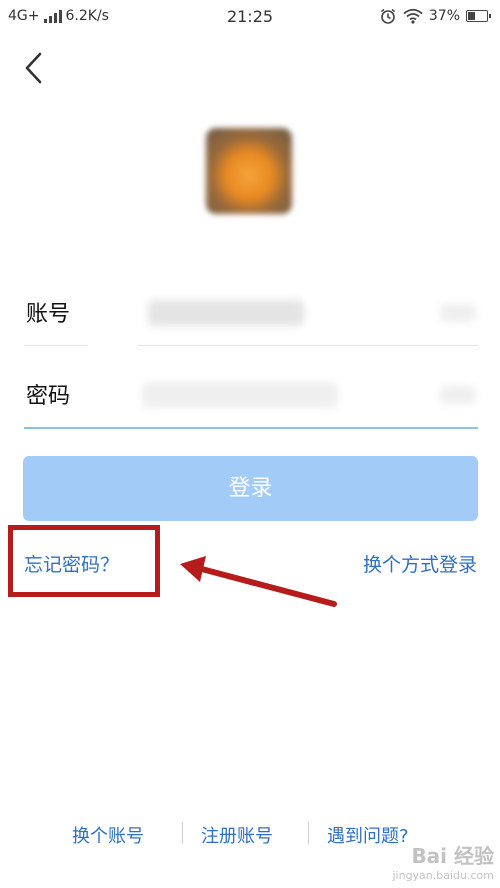 This screenshot has width=500, height=888. Describe the element at coordinates (250, 17) in the screenshot. I see `status-bar: 4G+ 6.2K/s 21:25 37%` at that location.